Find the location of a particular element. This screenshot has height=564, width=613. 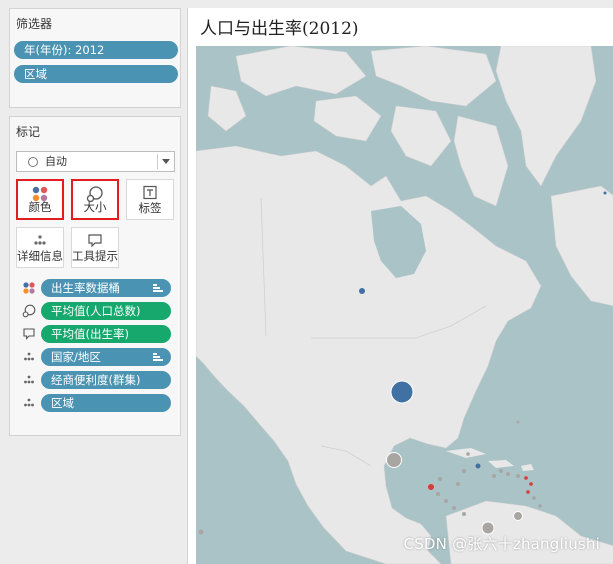

watermark-text: CSDN @张六十zhangliushi is located at coordinates (501, 544).